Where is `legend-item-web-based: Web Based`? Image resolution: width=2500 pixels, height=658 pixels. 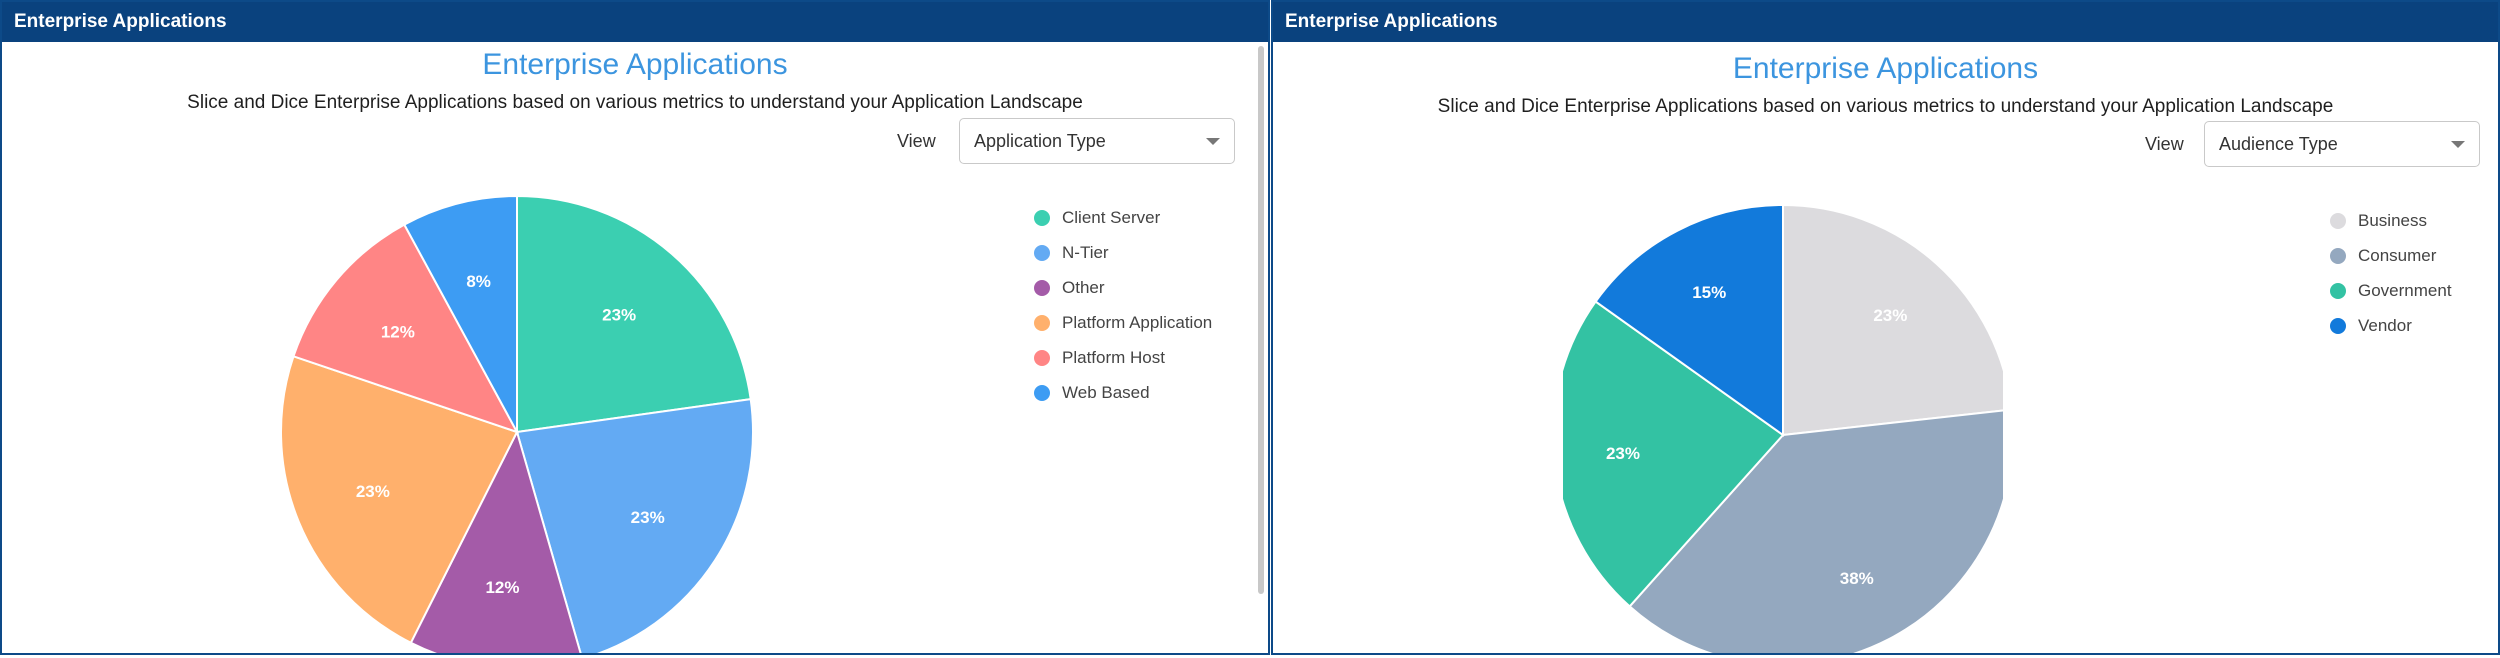
legend-item-web-based: Web Based is located at coordinates (1123, 392).